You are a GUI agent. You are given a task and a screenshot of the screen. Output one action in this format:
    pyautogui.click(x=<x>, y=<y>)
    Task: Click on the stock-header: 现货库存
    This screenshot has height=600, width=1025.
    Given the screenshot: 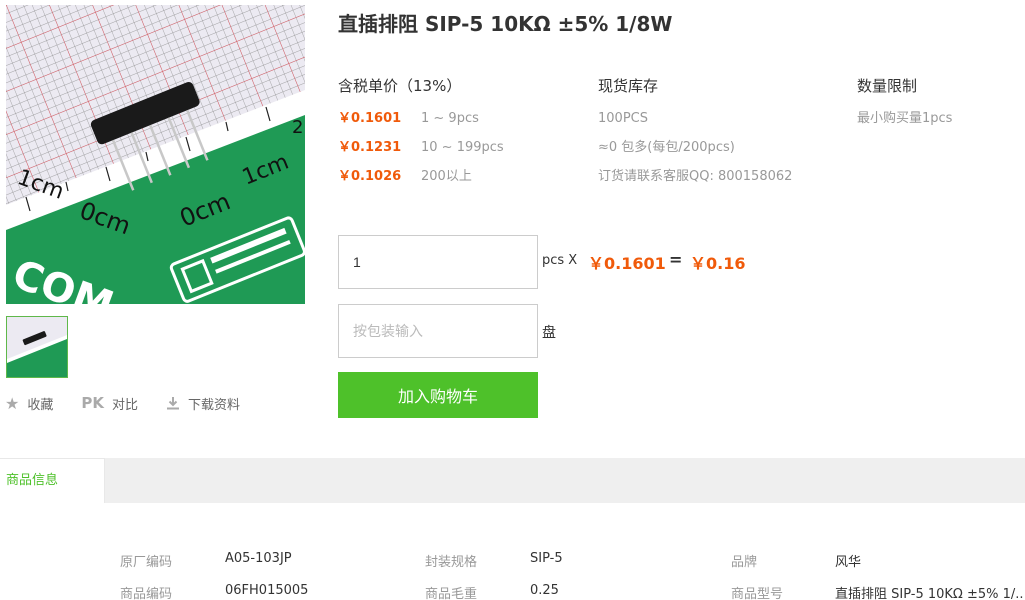 What is the action you would take?
    pyautogui.click(x=628, y=86)
    